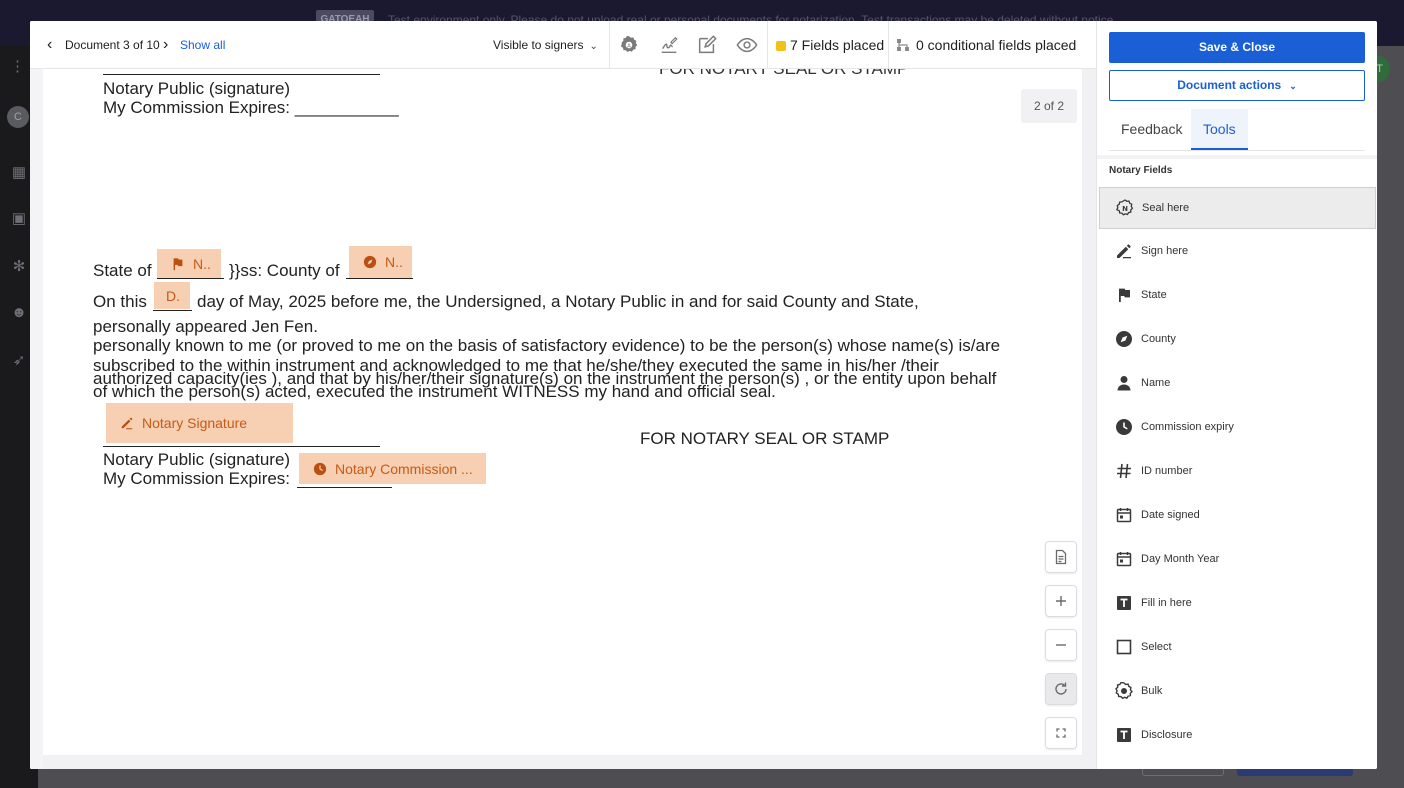  I want to click on rotate-icon, so click(1061, 688).